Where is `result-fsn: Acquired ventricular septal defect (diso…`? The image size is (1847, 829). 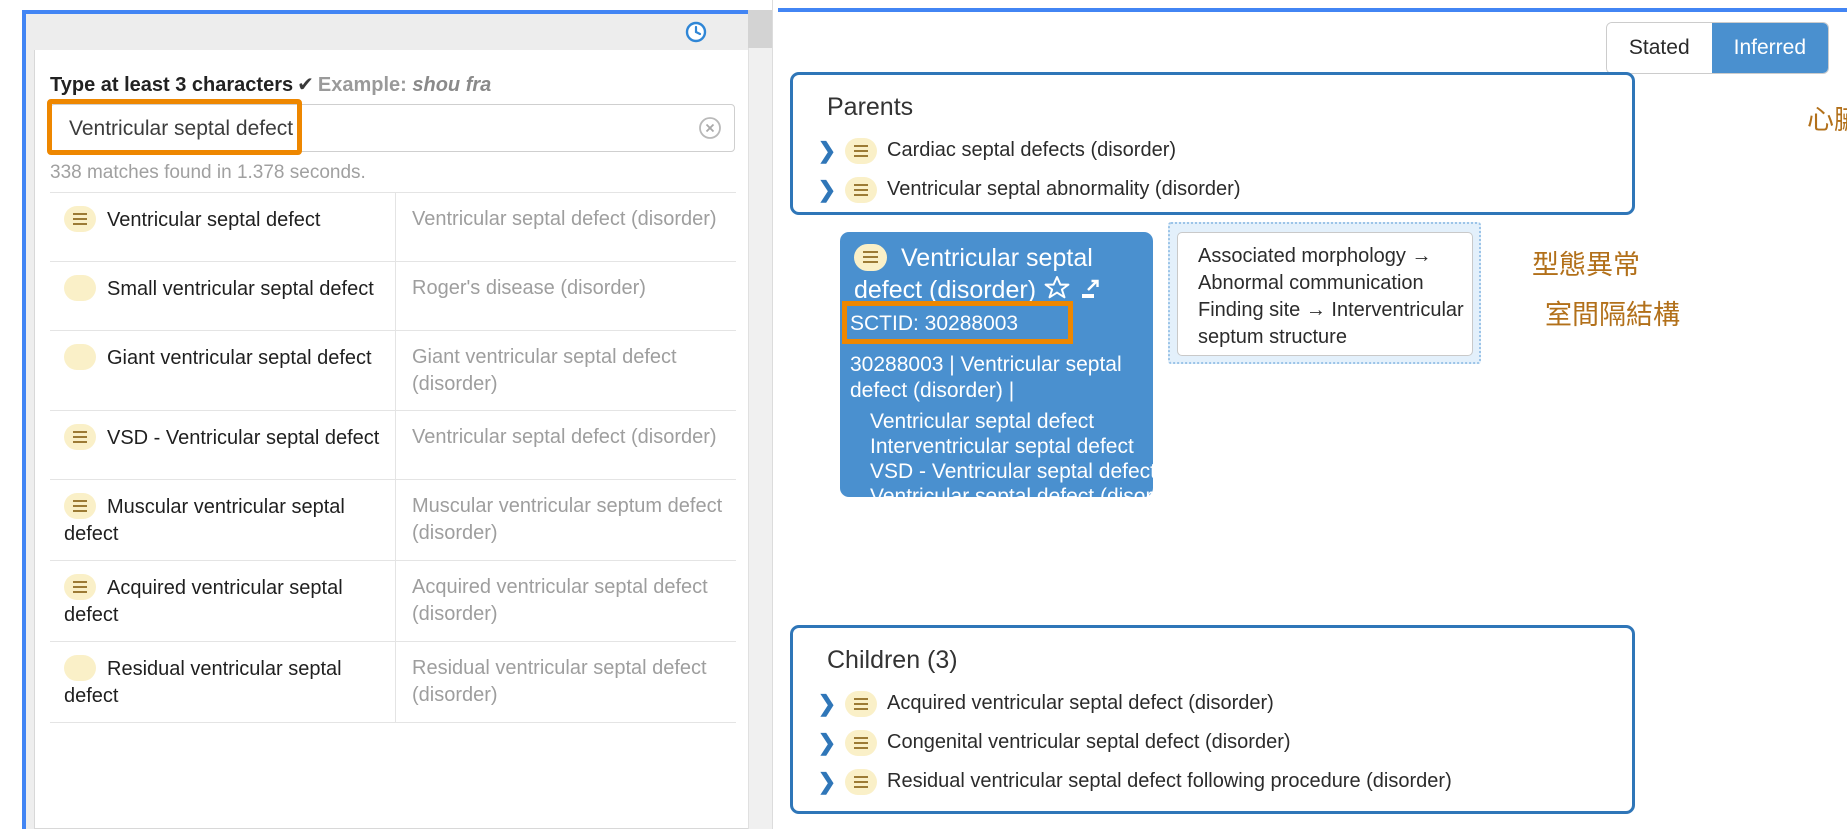
result-fsn: Acquired ventricular septal defect (diso… is located at coordinates (565, 601).